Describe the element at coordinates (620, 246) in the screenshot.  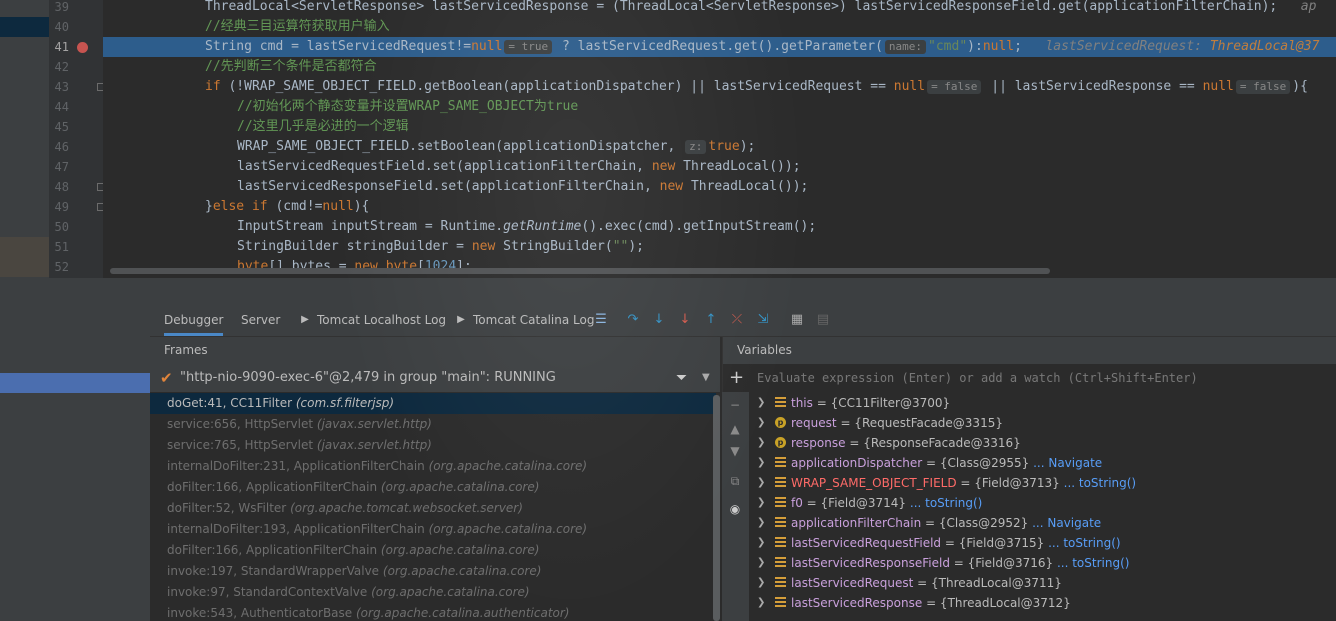
I see `string-literal: ""` at that location.